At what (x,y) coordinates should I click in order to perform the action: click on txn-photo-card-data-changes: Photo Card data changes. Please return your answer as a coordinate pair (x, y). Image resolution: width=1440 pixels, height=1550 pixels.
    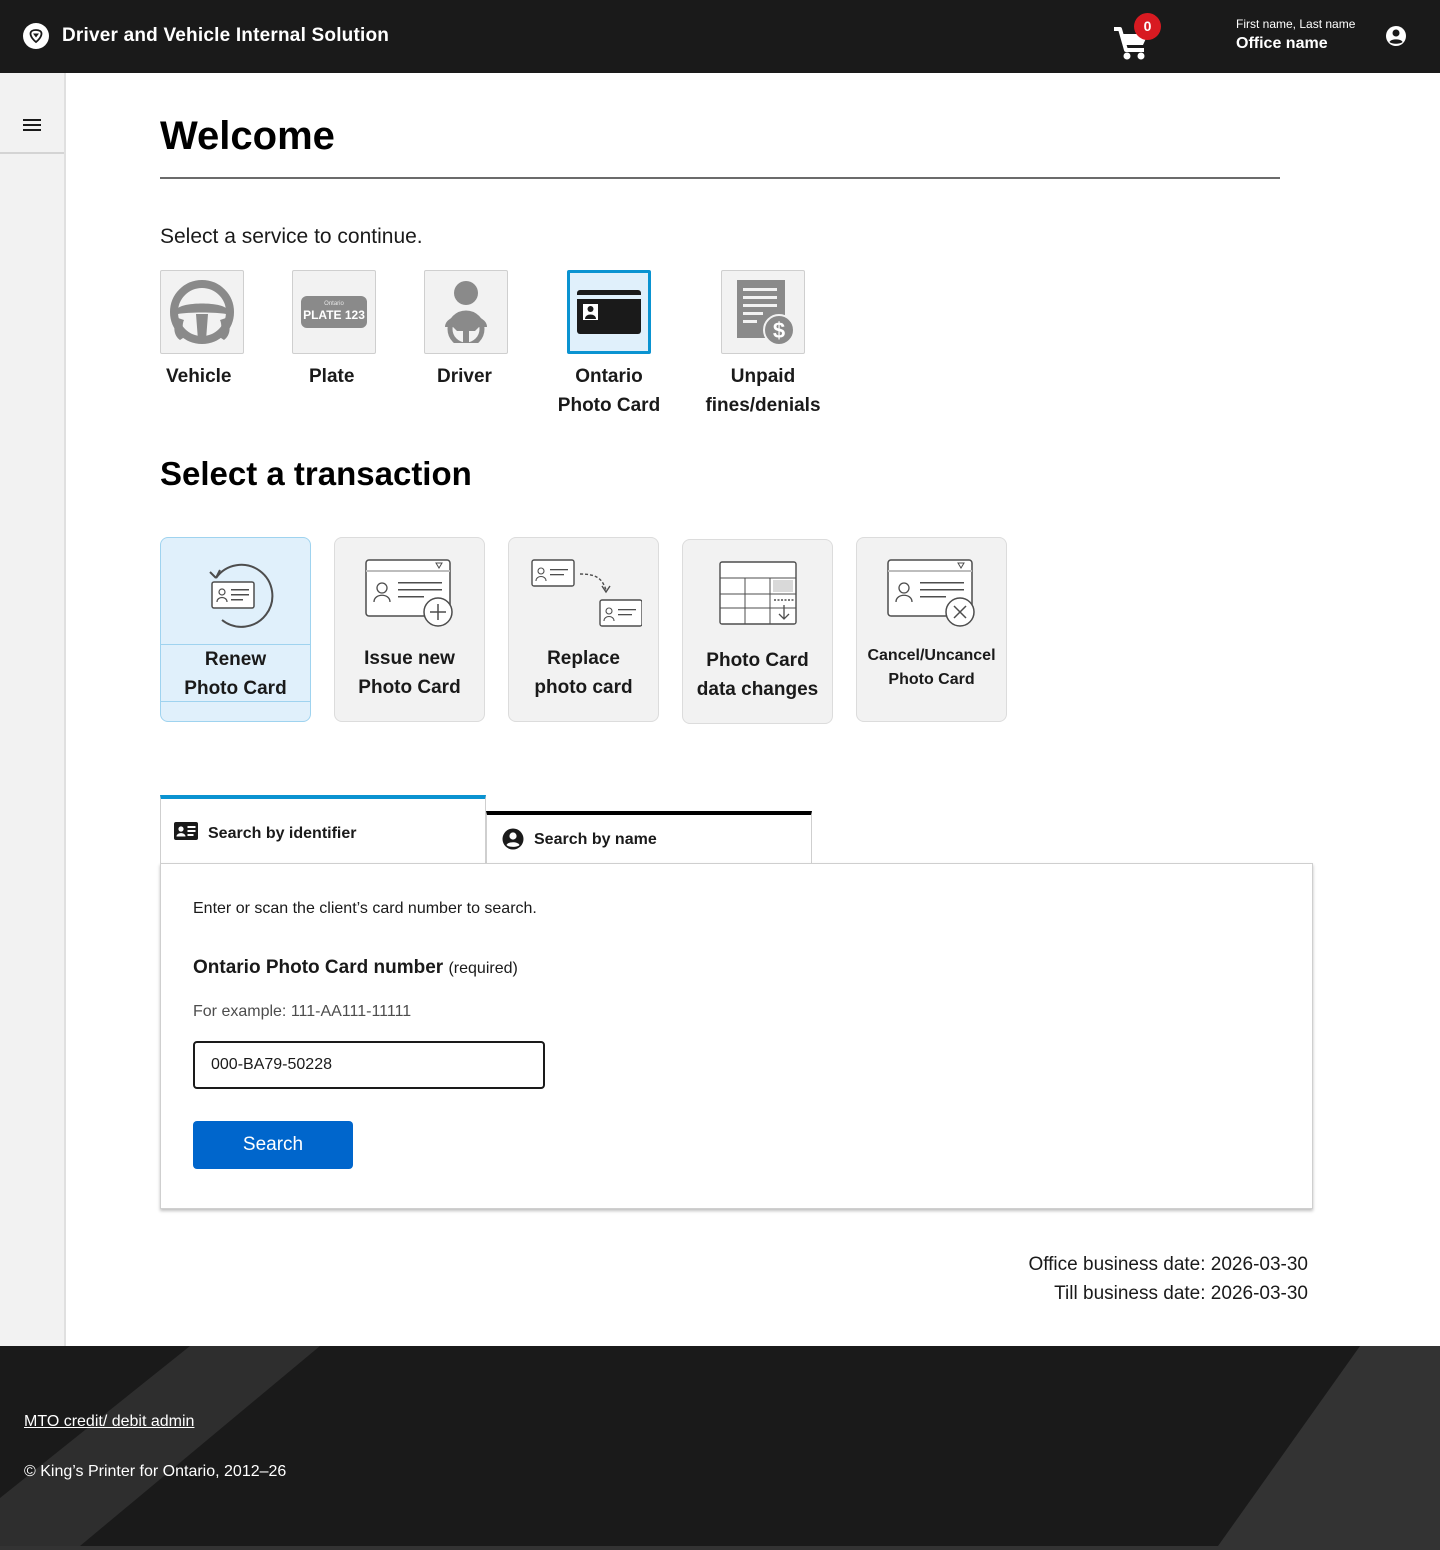
    Looking at the image, I should click on (757, 631).